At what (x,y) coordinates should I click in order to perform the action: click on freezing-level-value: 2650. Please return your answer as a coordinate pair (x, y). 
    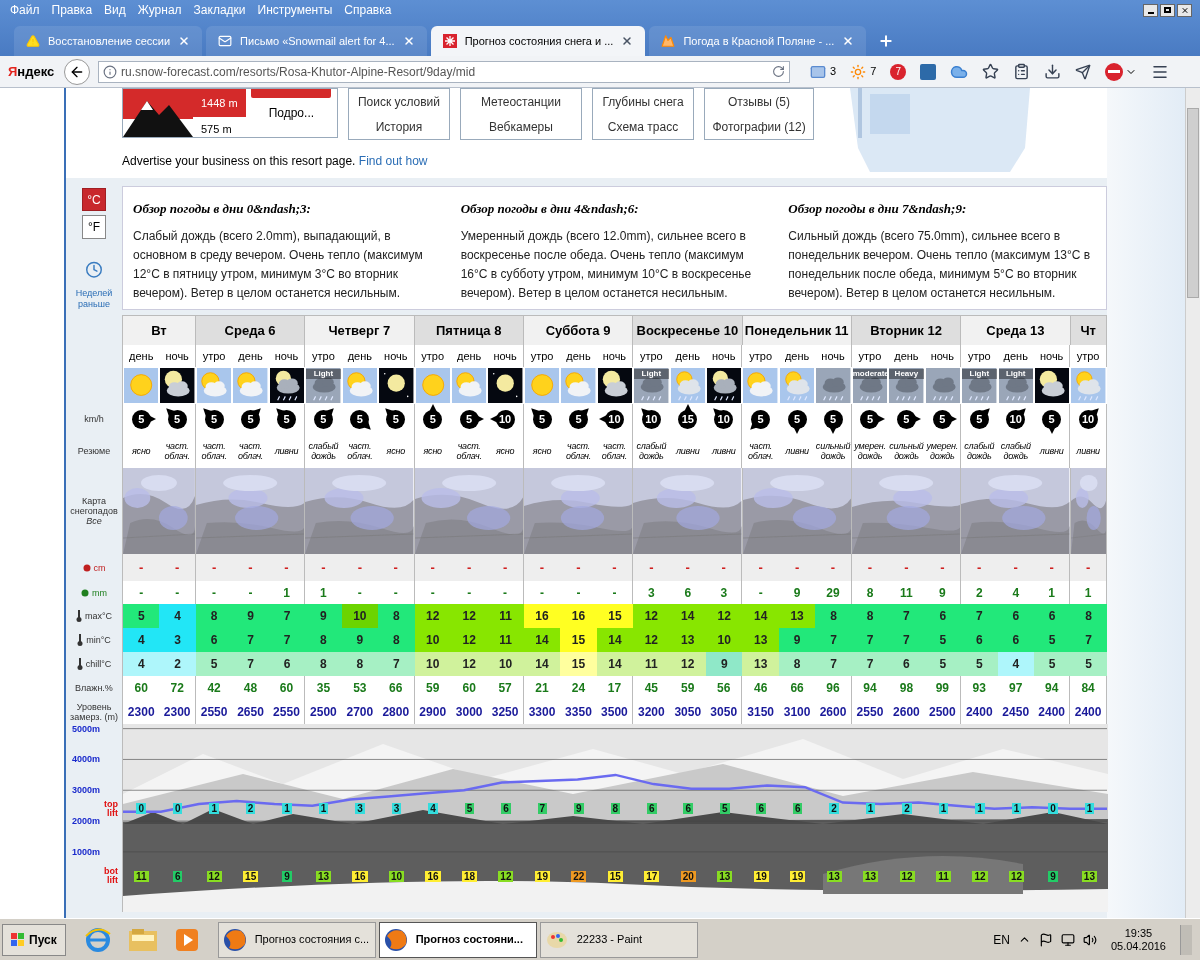
    Looking at the image, I should click on (250, 712).